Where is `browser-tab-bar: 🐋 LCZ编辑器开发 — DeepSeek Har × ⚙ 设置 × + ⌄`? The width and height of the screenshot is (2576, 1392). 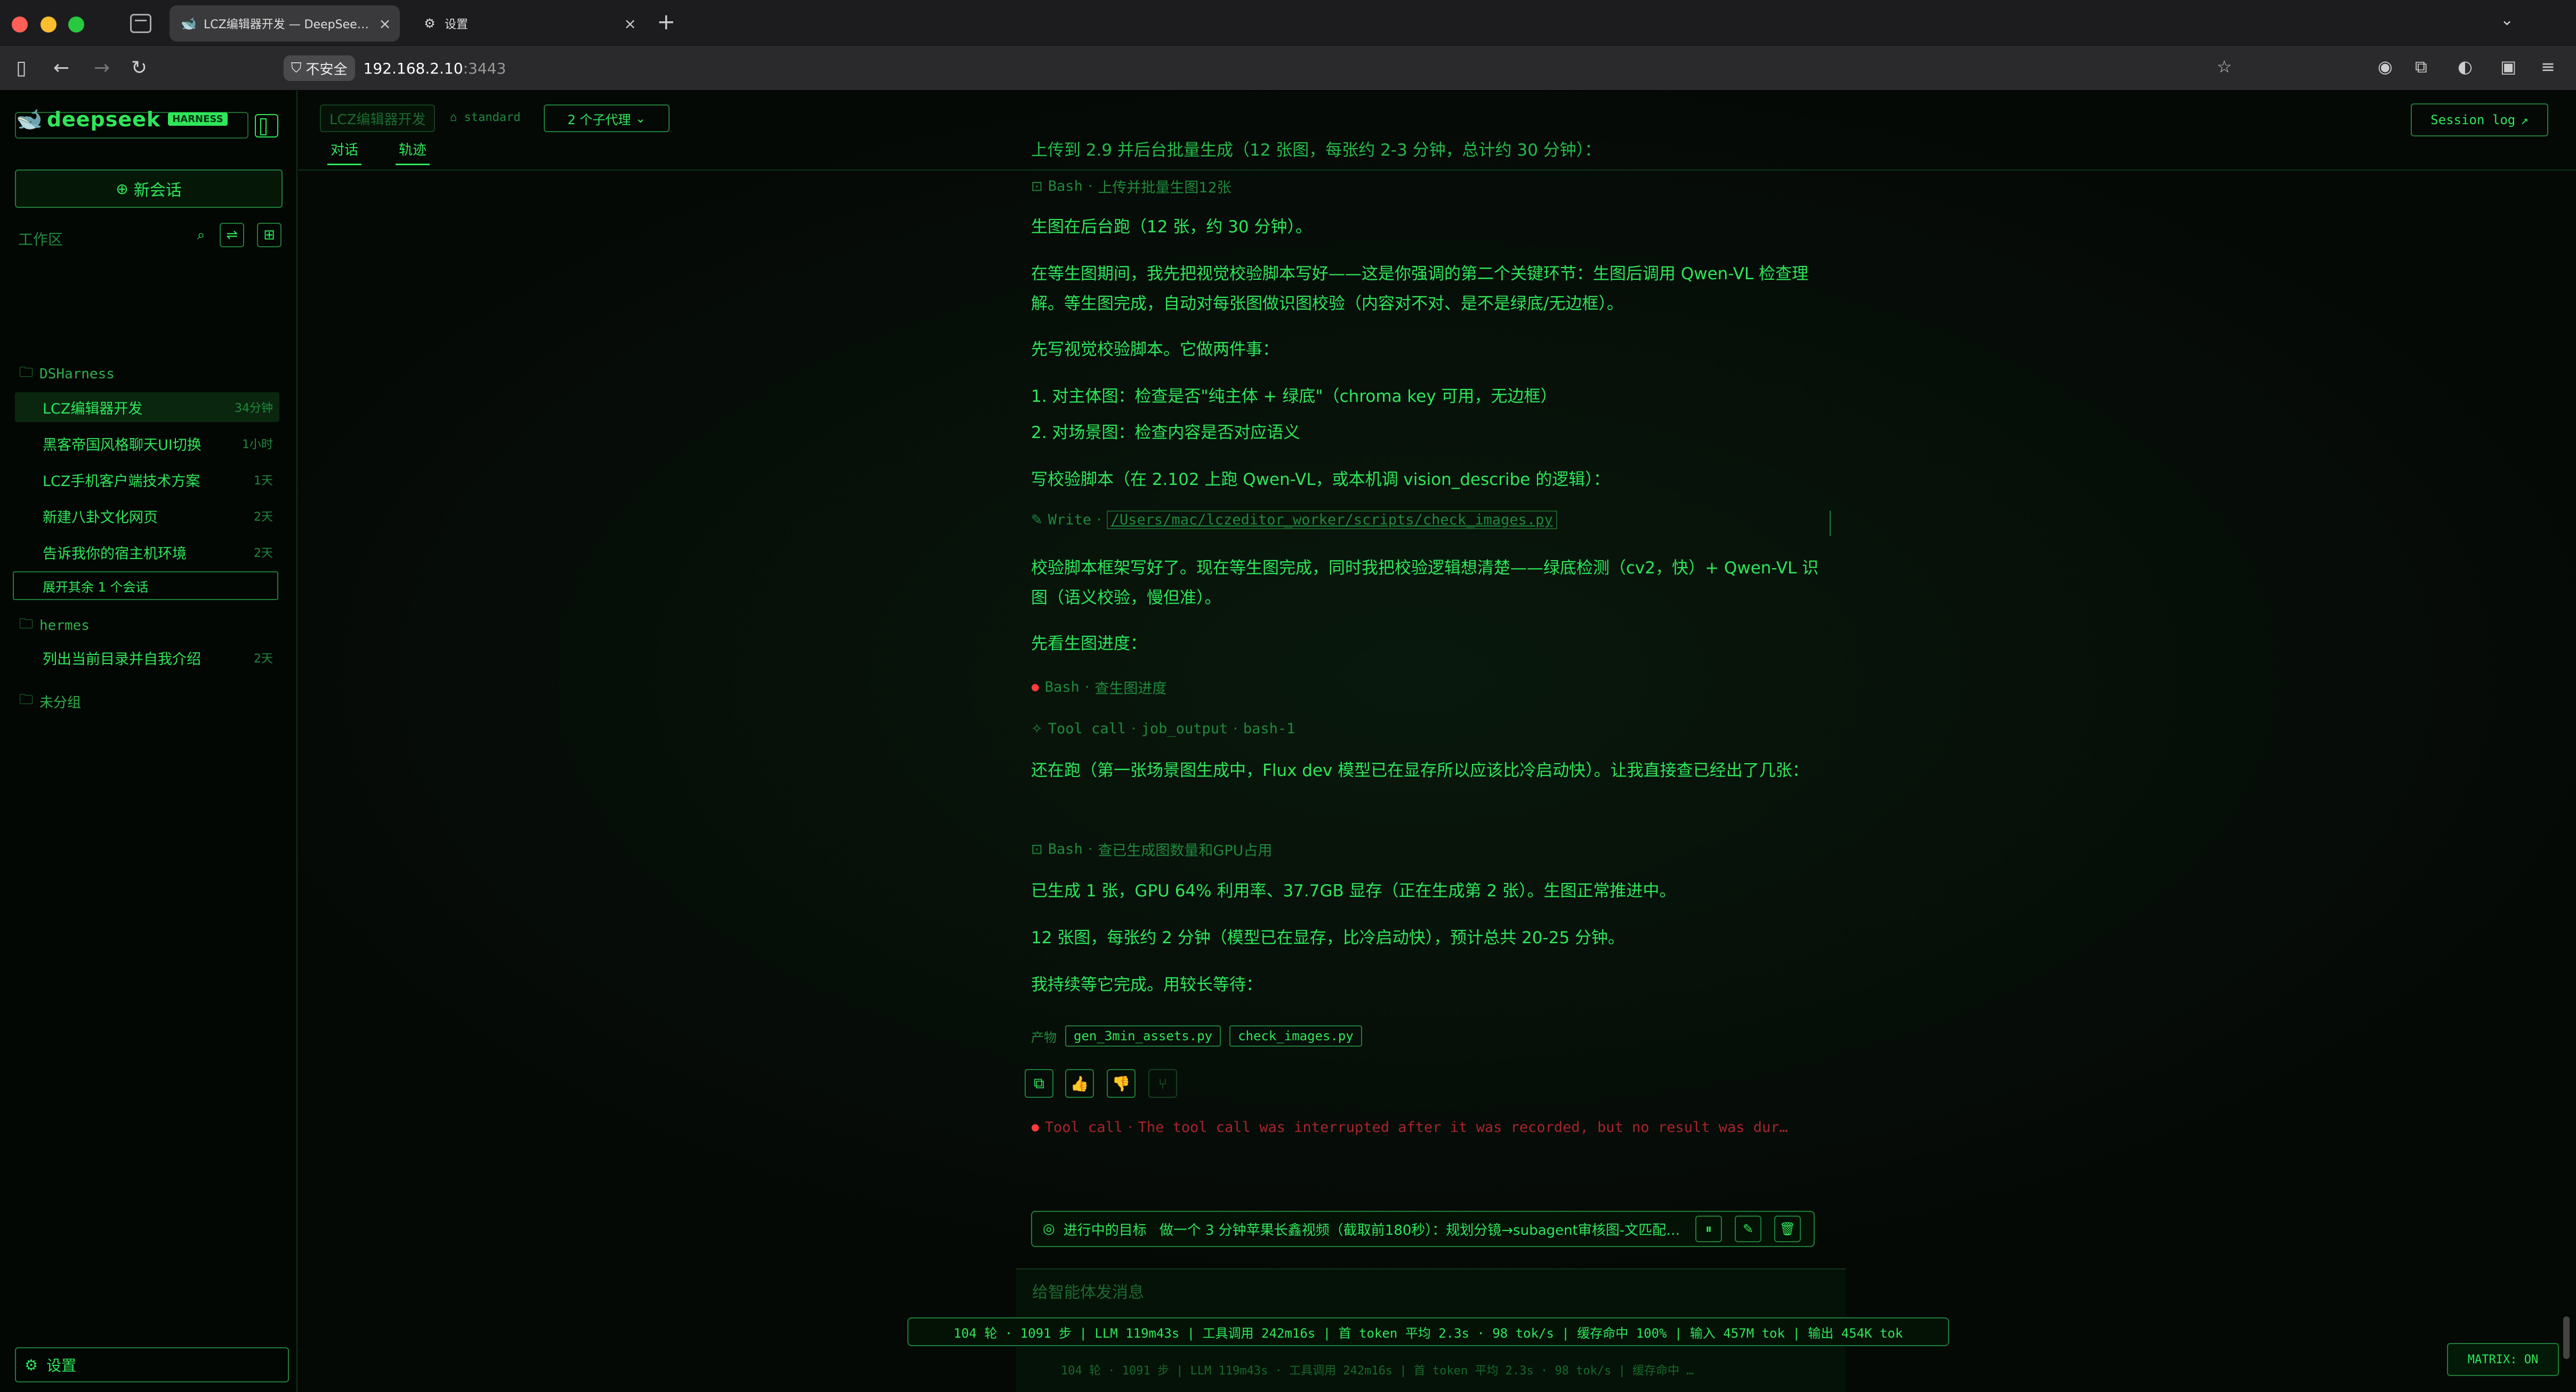
browser-tab-bar: 🐋 LCZ编辑器开发 — DeepSeek Har × ⚙ 设置 × + ⌄ is located at coordinates (1288, 23).